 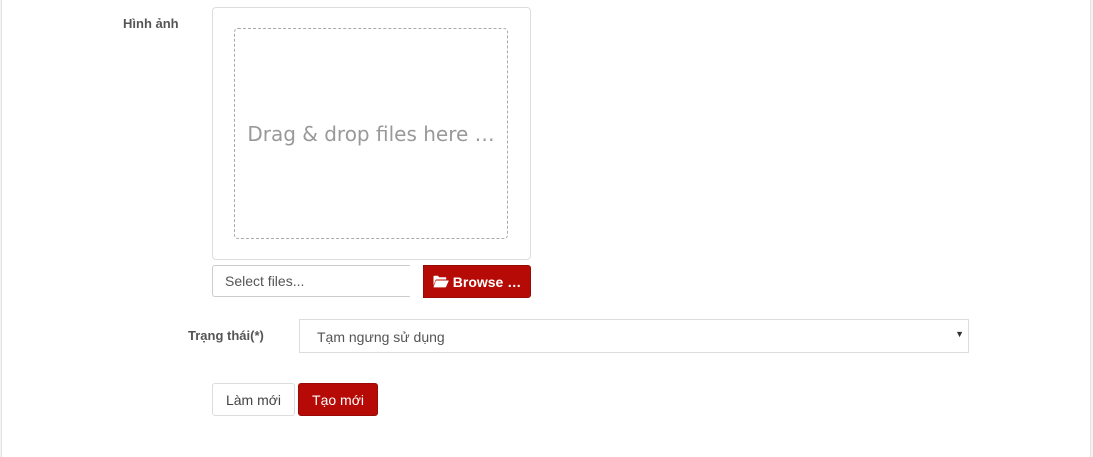 I want to click on create-button: Tạo mới, so click(x=338, y=399).